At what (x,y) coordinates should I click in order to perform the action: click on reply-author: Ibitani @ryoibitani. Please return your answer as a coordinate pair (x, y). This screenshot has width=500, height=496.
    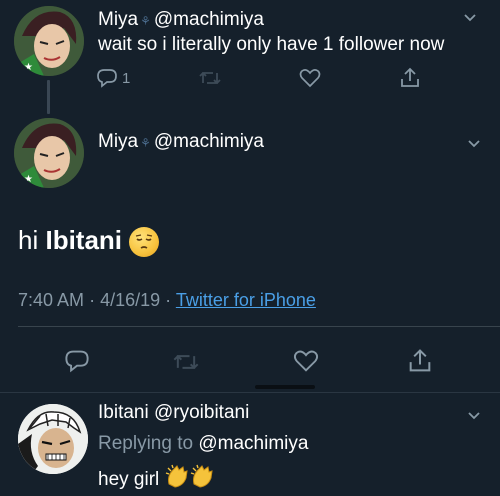
    Looking at the image, I should click on (173, 413).